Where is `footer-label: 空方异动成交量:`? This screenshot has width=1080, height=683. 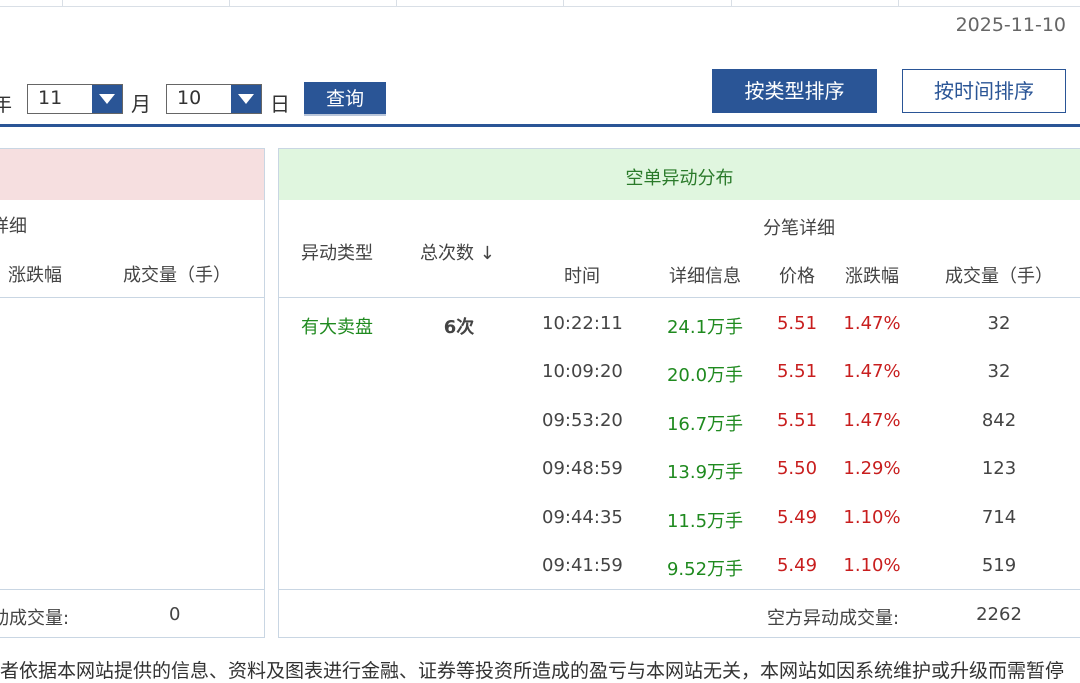 footer-label: 空方异动成交量: is located at coordinates (833, 618).